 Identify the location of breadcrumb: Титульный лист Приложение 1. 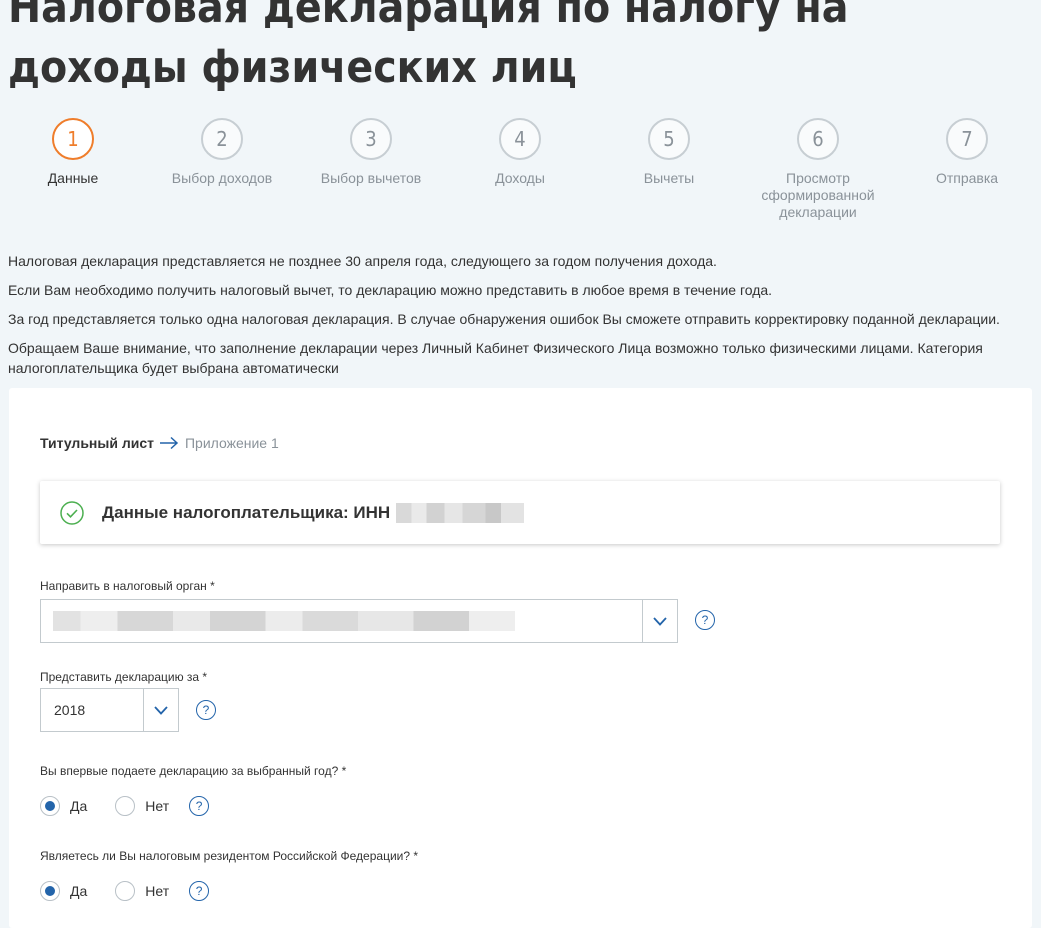
(159, 443).